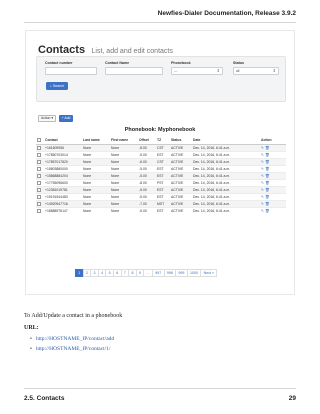 The width and height of the screenshot is (320, 414). What do you see at coordinates (124, 140) in the screenshot?
I see `column-header: First name` at bounding box center [124, 140].